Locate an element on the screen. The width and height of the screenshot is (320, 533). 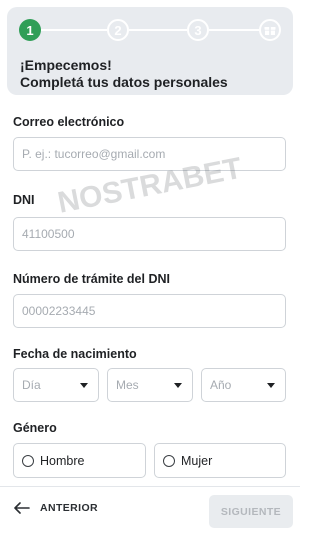
gender-label: Género is located at coordinates (35, 428).